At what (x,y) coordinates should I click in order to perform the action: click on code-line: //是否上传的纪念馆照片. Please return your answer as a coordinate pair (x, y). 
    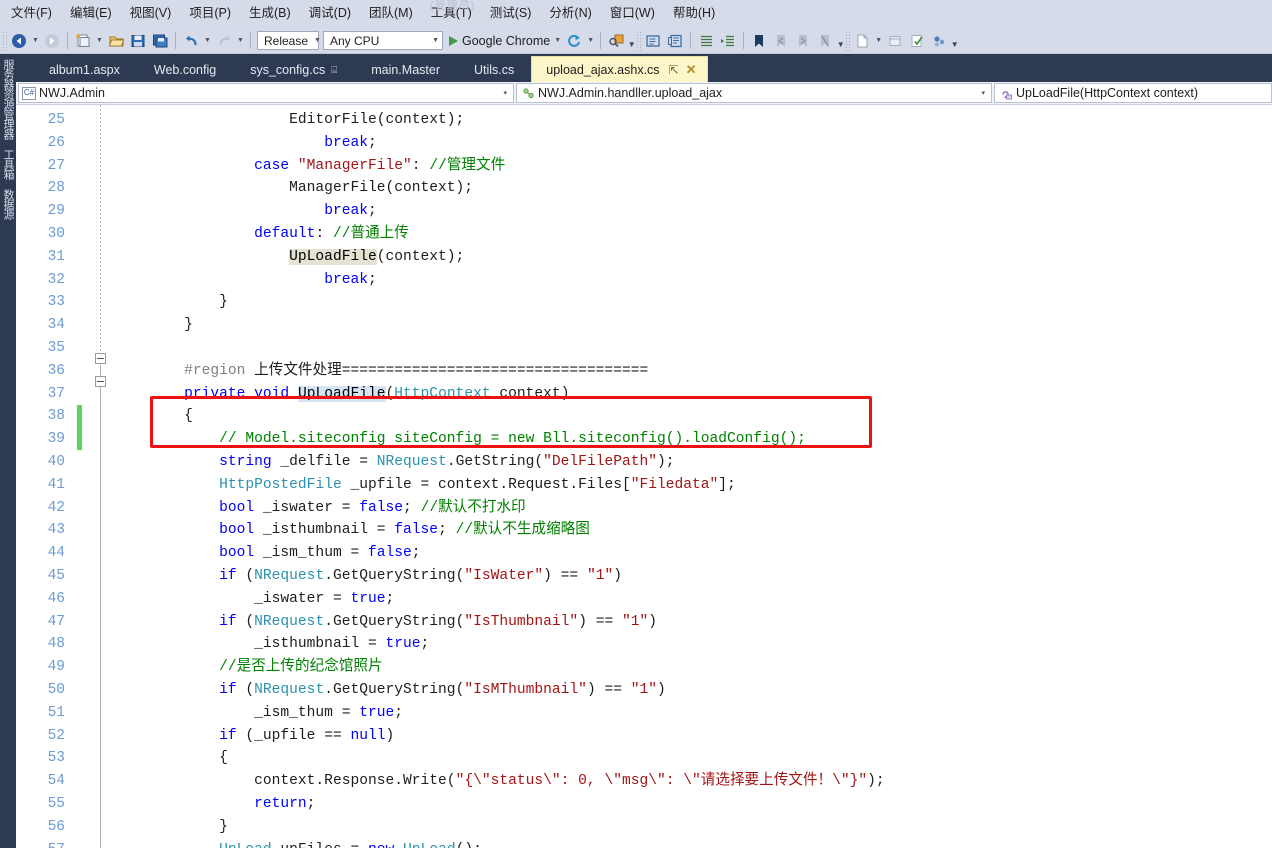
    Looking at the image, I should click on (693, 667).